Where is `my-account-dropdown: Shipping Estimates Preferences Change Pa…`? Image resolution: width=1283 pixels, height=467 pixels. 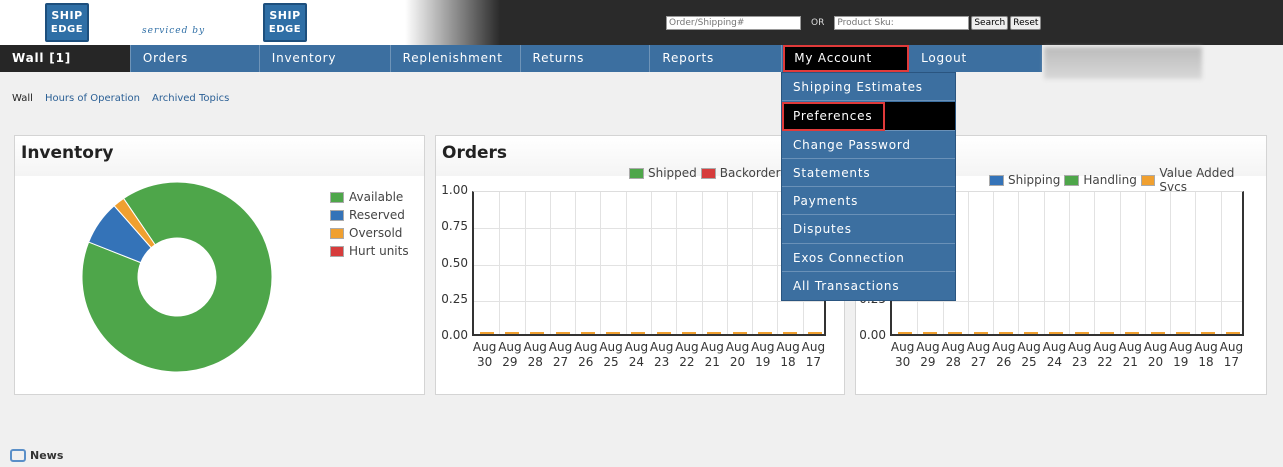 my-account-dropdown: Shipping Estimates Preferences Change Pa… is located at coordinates (868, 187).